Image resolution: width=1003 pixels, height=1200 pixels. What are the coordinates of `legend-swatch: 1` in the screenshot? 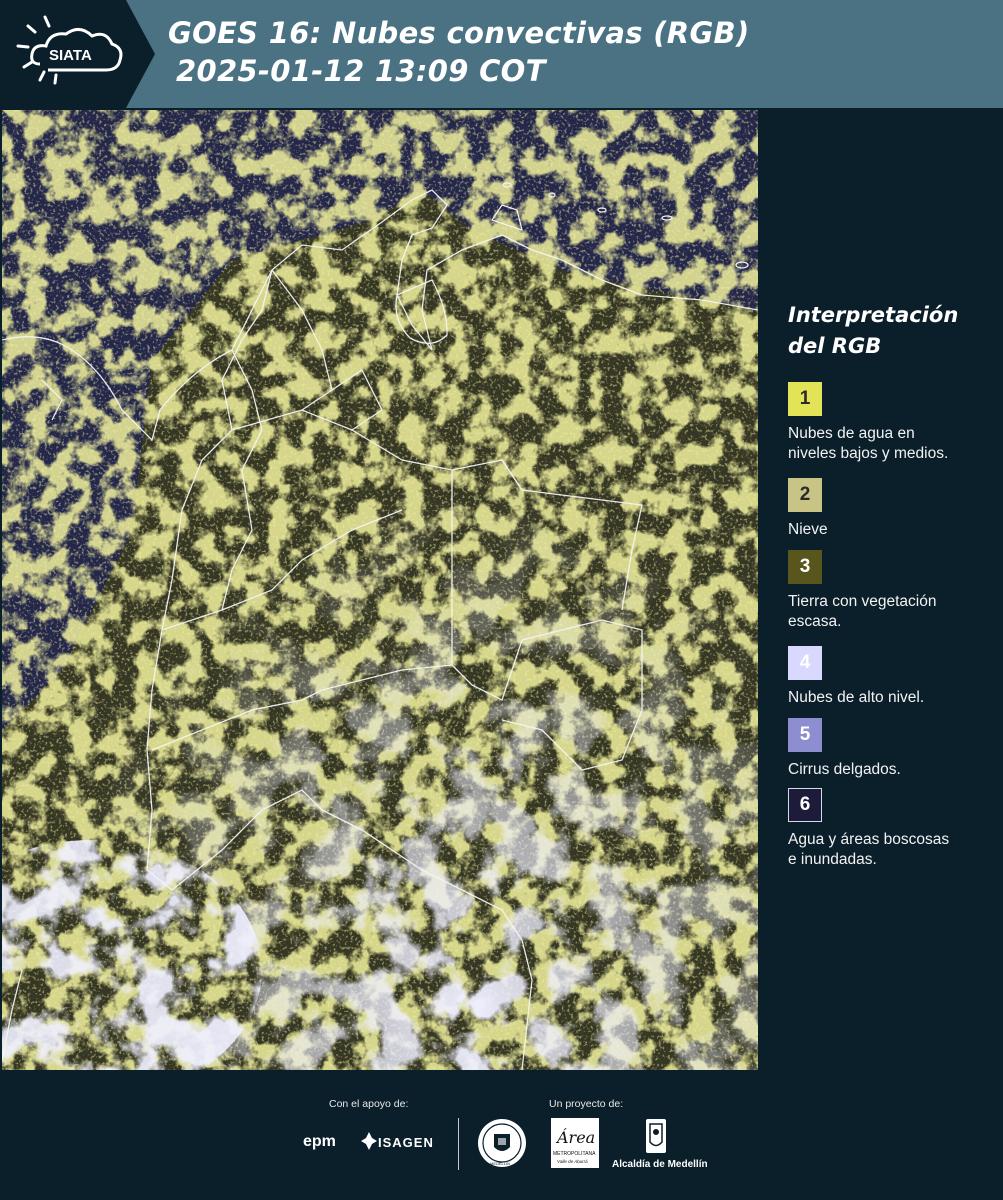 It's located at (805, 399).